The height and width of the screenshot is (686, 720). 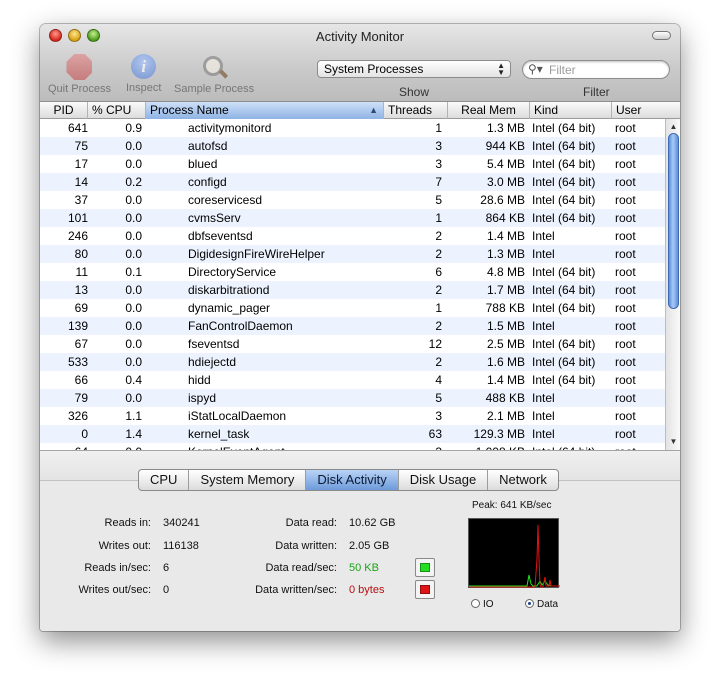 What do you see at coordinates (352, 416) in the screenshot?
I see `table-row: 326 1.1 iStatLocalDaemon 3 2.1 MB Intel root` at bounding box center [352, 416].